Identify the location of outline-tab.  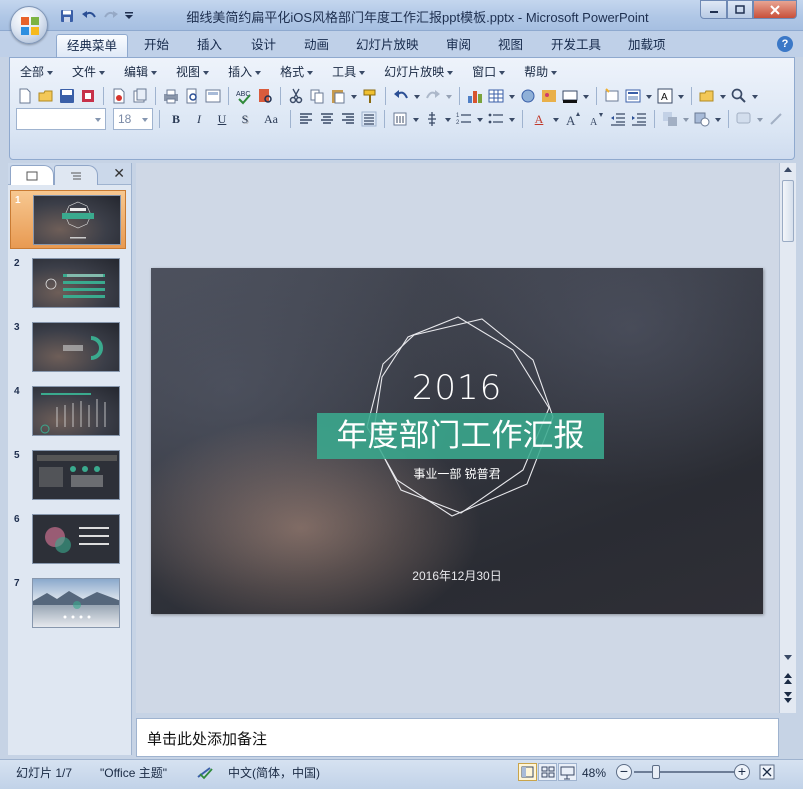
(76, 175).